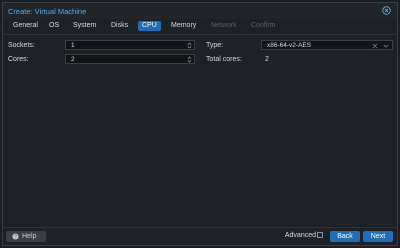 The height and width of the screenshot is (248, 400). What do you see at coordinates (300, 235) in the screenshot?
I see `advanced-label: Advanced` at bounding box center [300, 235].